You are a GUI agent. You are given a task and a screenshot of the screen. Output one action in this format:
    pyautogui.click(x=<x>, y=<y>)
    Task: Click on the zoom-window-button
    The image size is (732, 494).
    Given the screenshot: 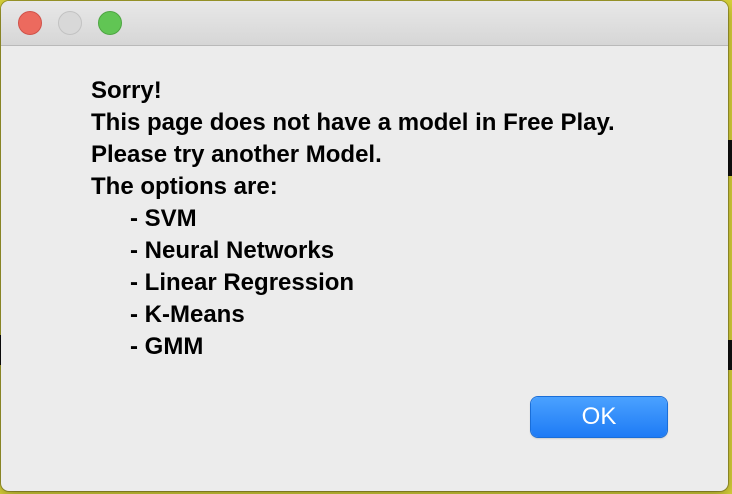 What is the action you would take?
    pyautogui.click(x=110, y=23)
    